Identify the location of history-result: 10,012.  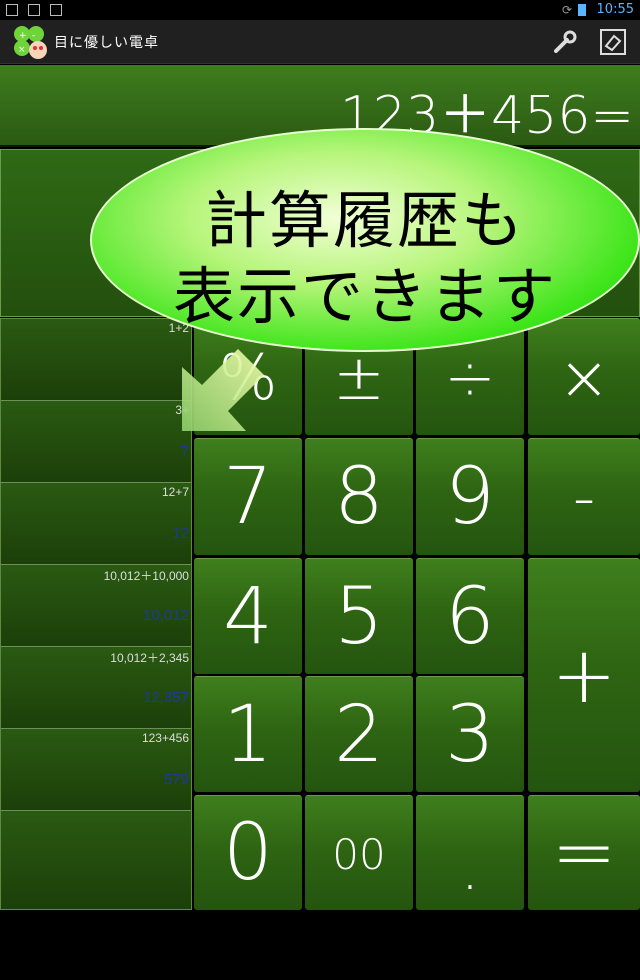
(166, 615).